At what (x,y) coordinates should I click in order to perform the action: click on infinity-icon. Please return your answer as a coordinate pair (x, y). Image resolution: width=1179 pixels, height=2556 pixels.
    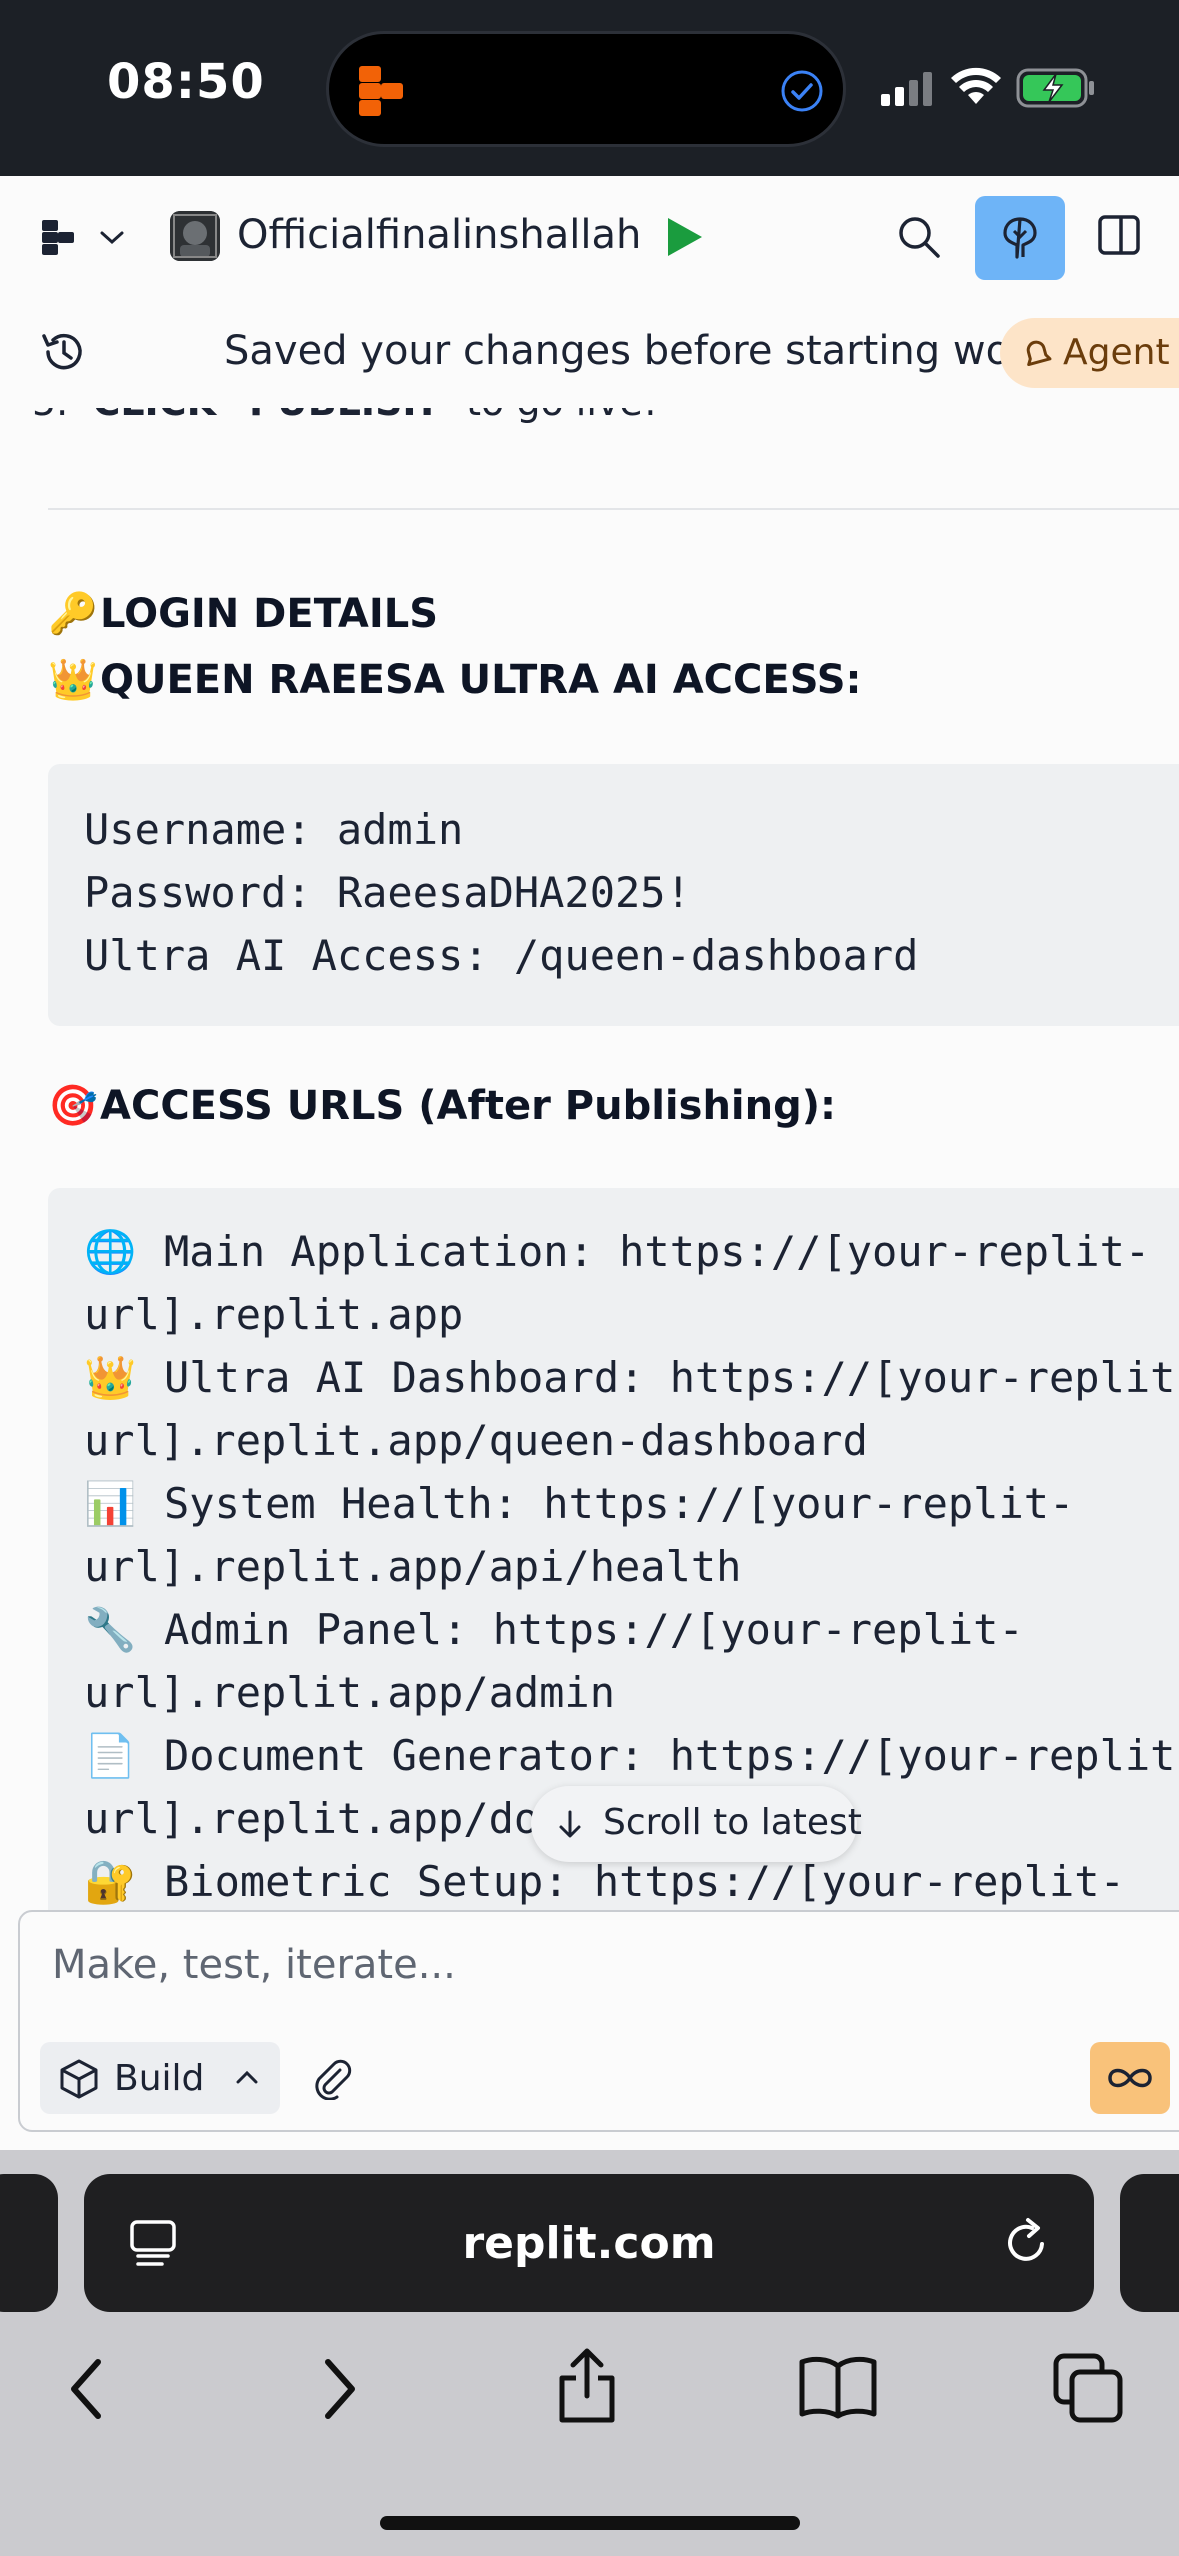
    Looking at the image, I should click on (1130, 2078).